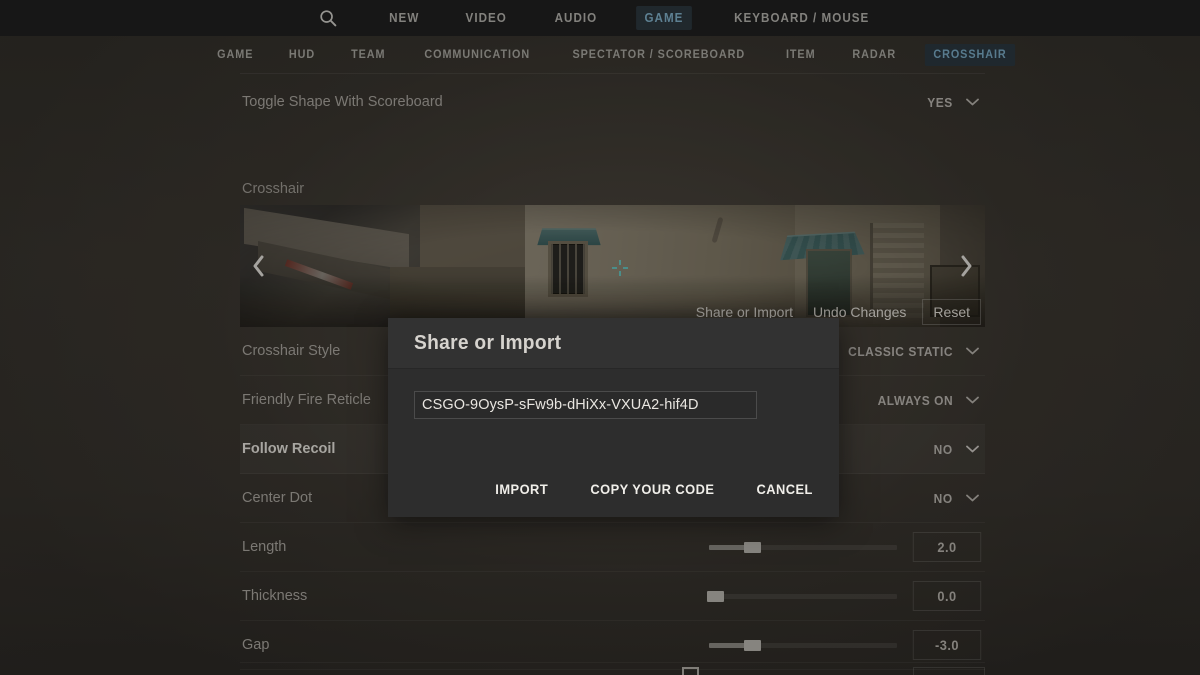  What do you see at coordinates (784, 489) in the screenshot?
I see `cancel-button: CANCEL` at bounding box center [784, 489].